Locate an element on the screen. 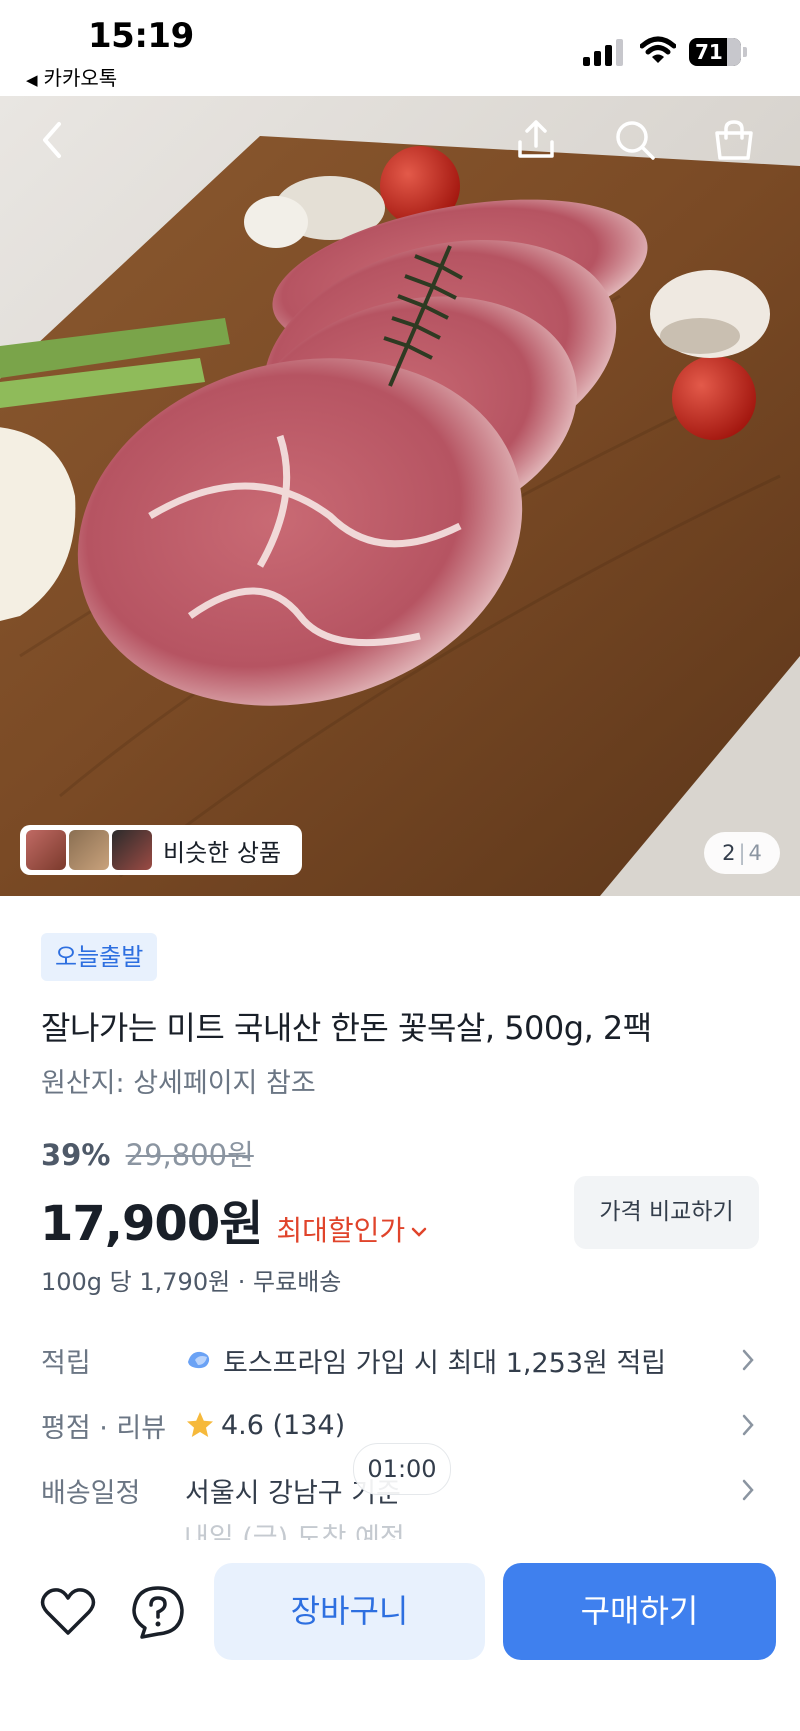 Image resolution: width=800 pixels, height=1731 pixels. max-discount-label: 최대할인가 is located at coordinates (341, 1230).